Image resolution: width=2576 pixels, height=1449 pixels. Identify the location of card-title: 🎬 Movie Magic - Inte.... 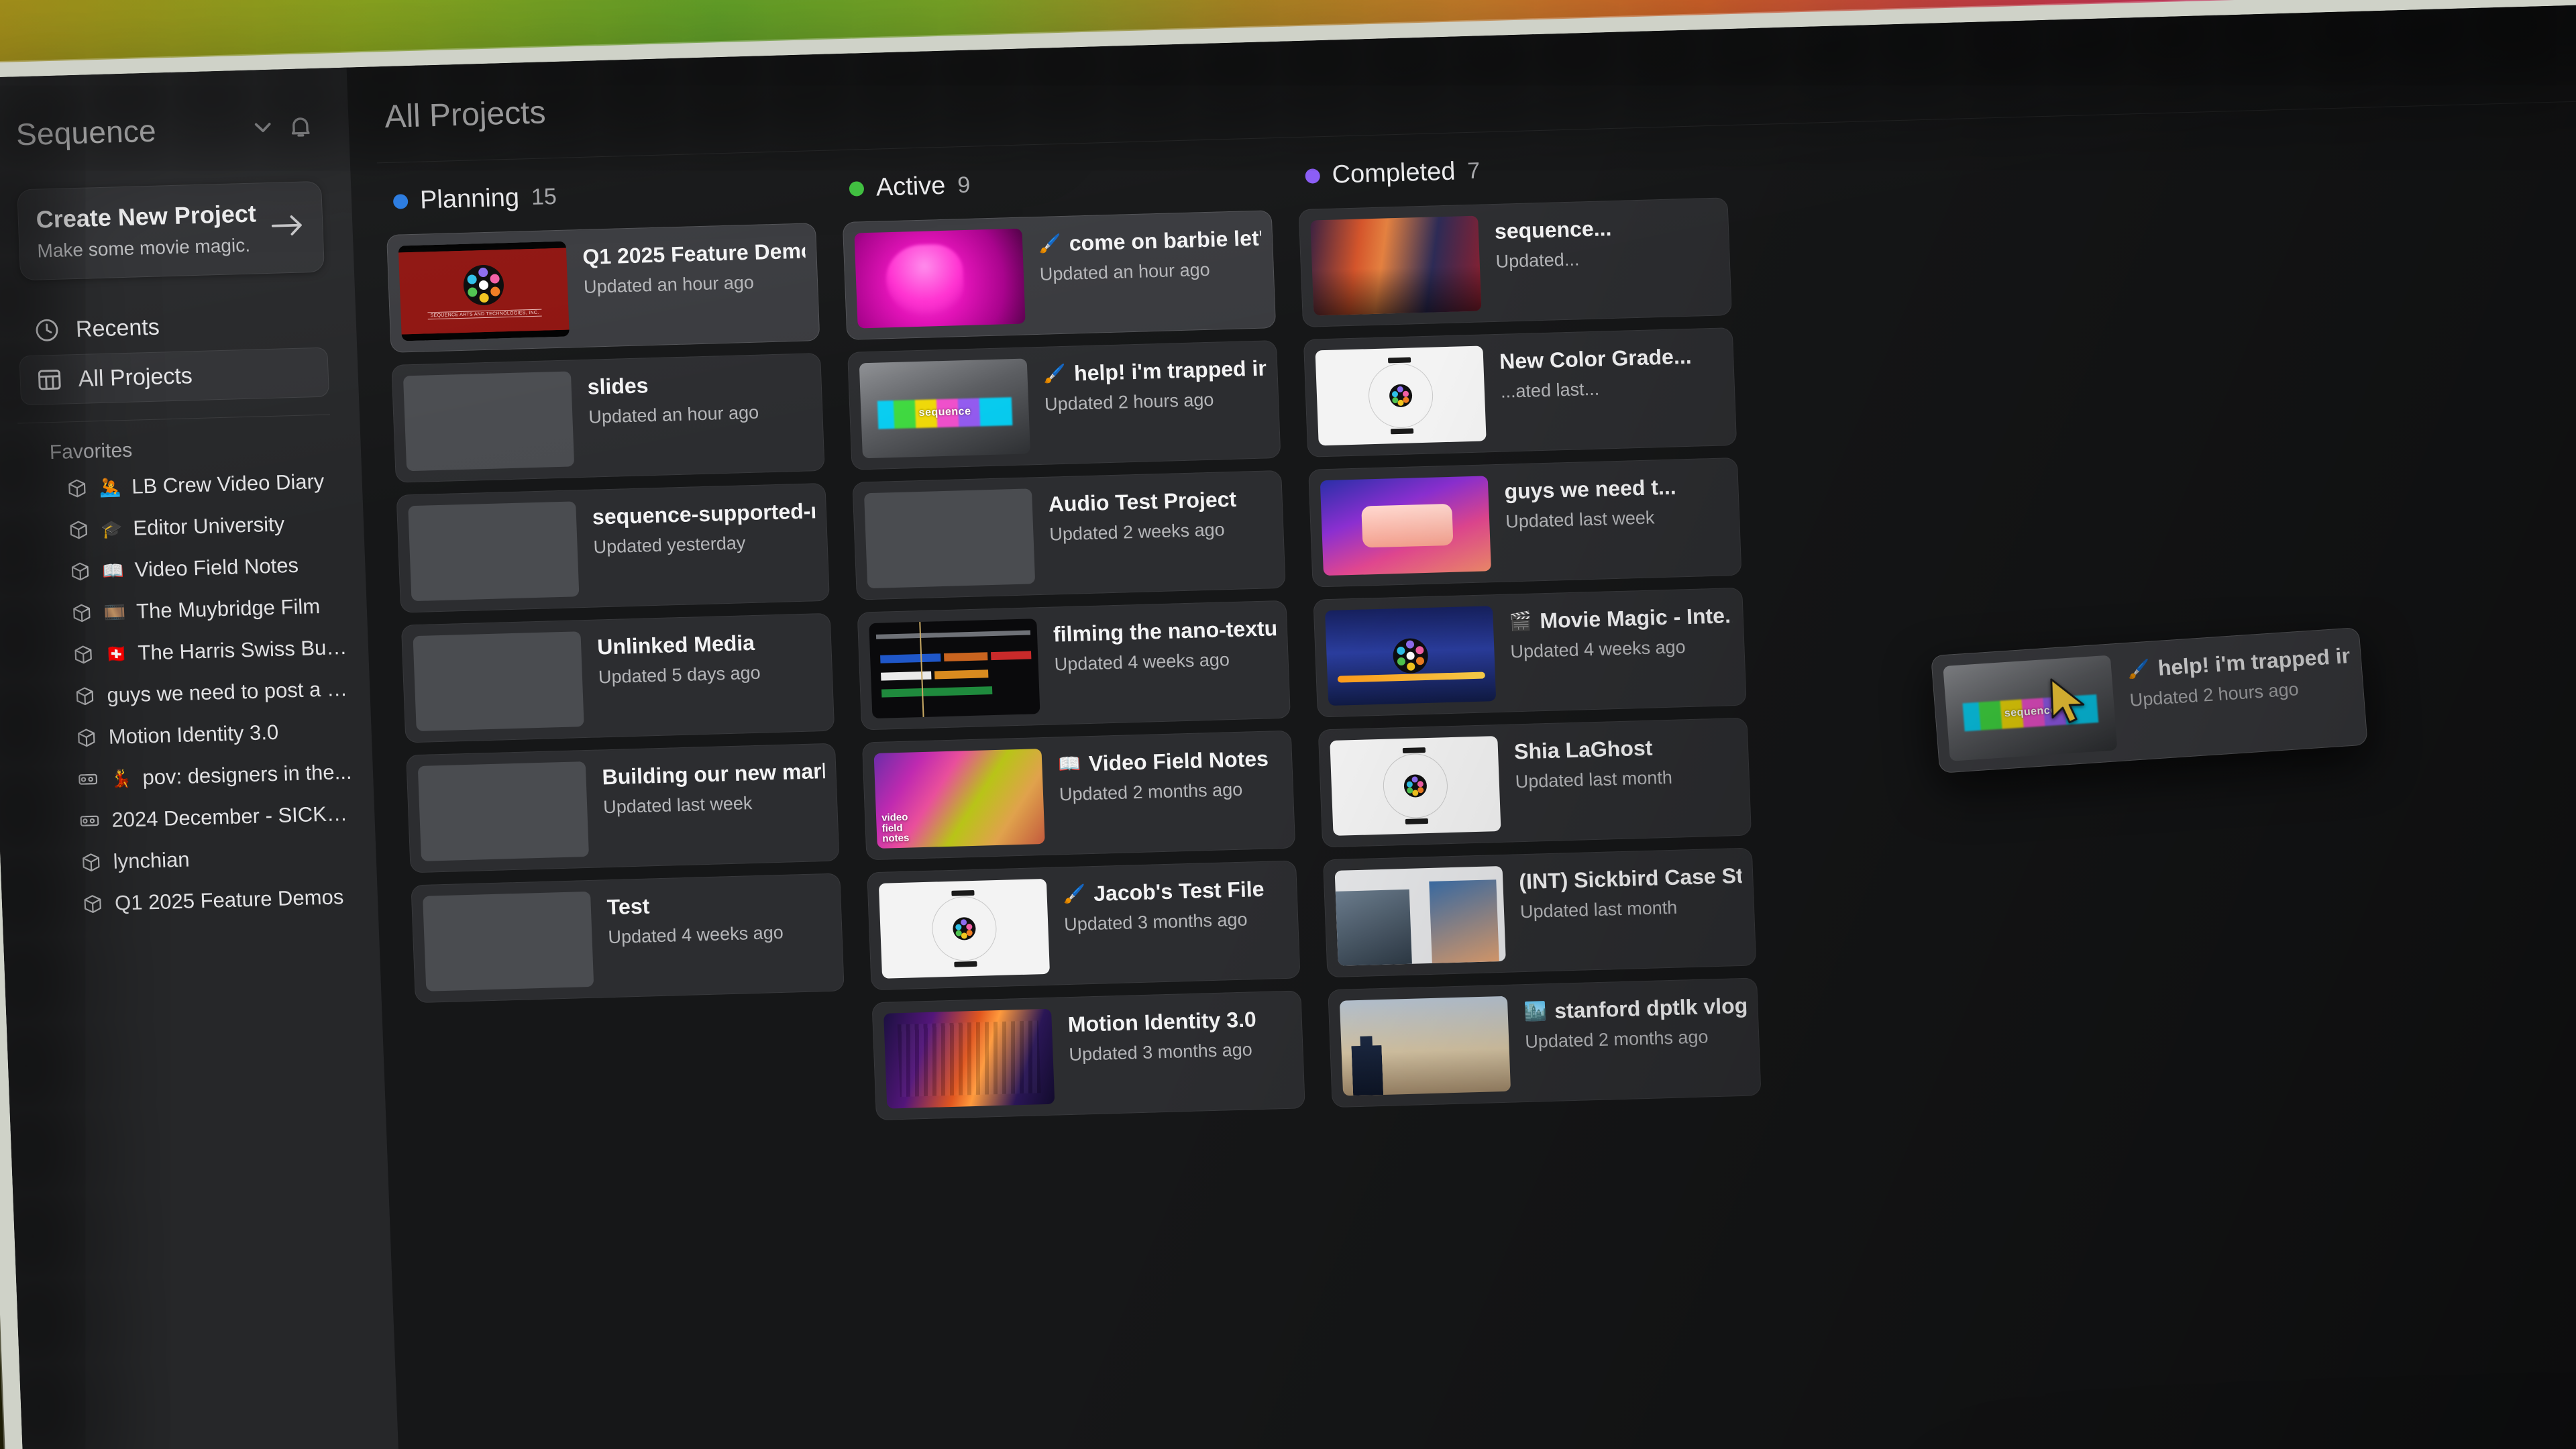
(1620, 619).